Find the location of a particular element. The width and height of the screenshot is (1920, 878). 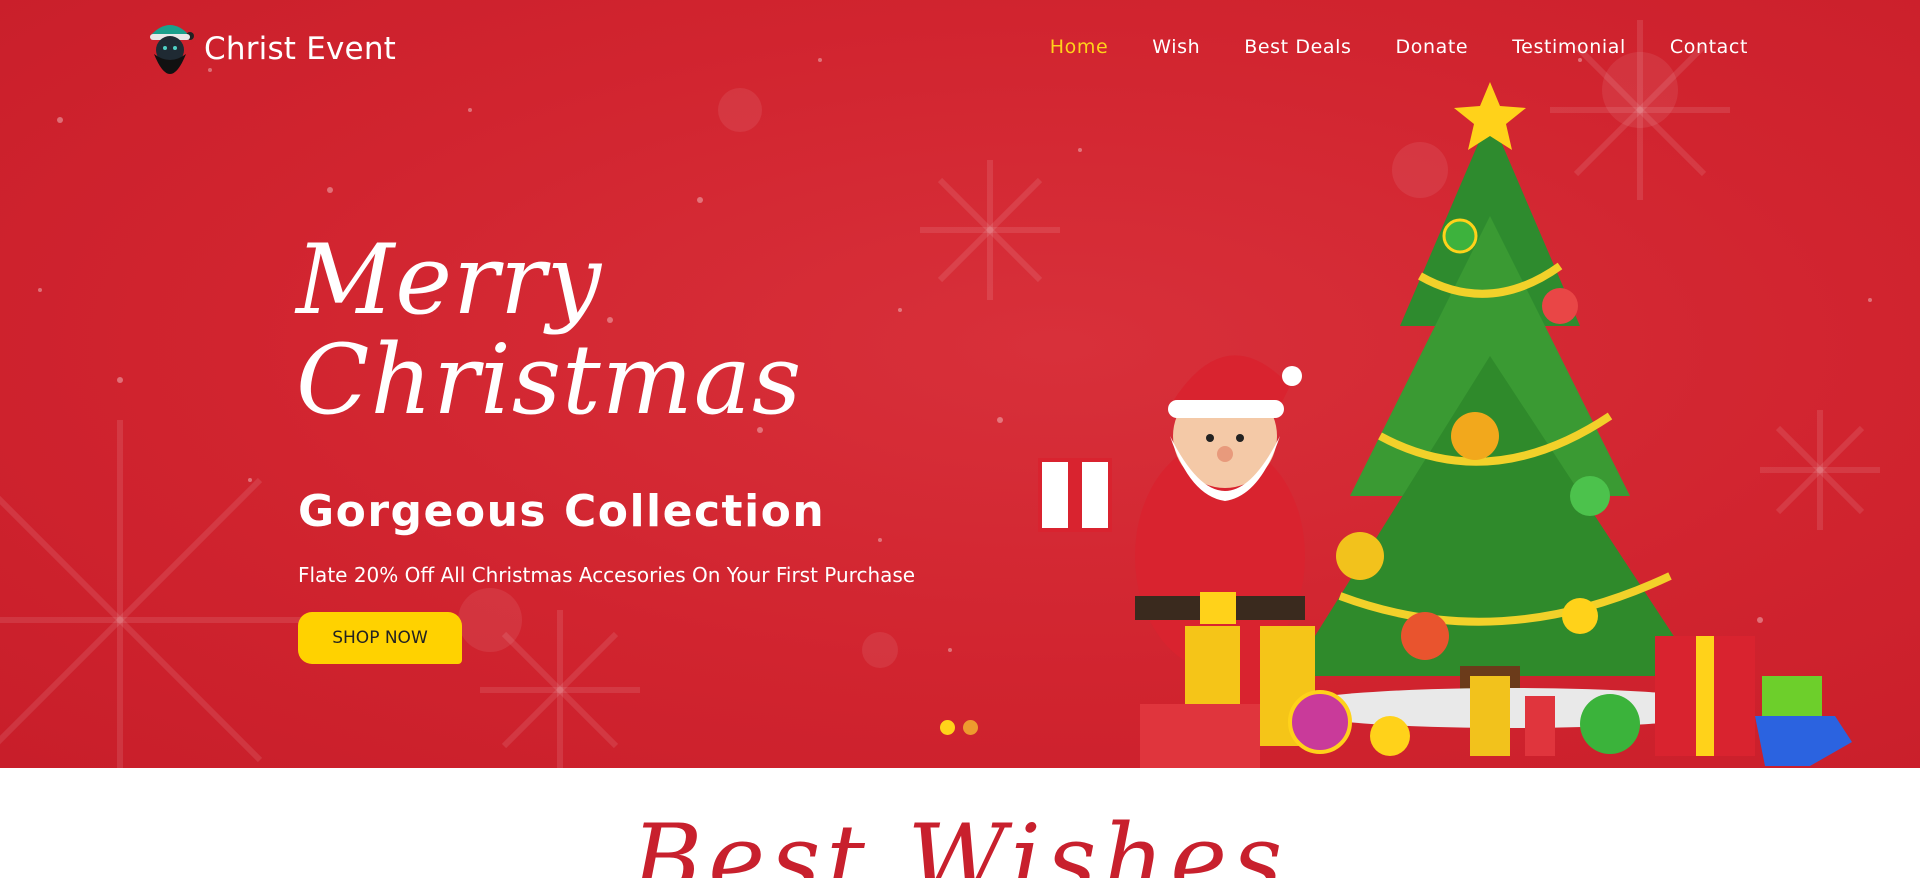

brand-name: Christ Event is located at coordinates (300, 49).